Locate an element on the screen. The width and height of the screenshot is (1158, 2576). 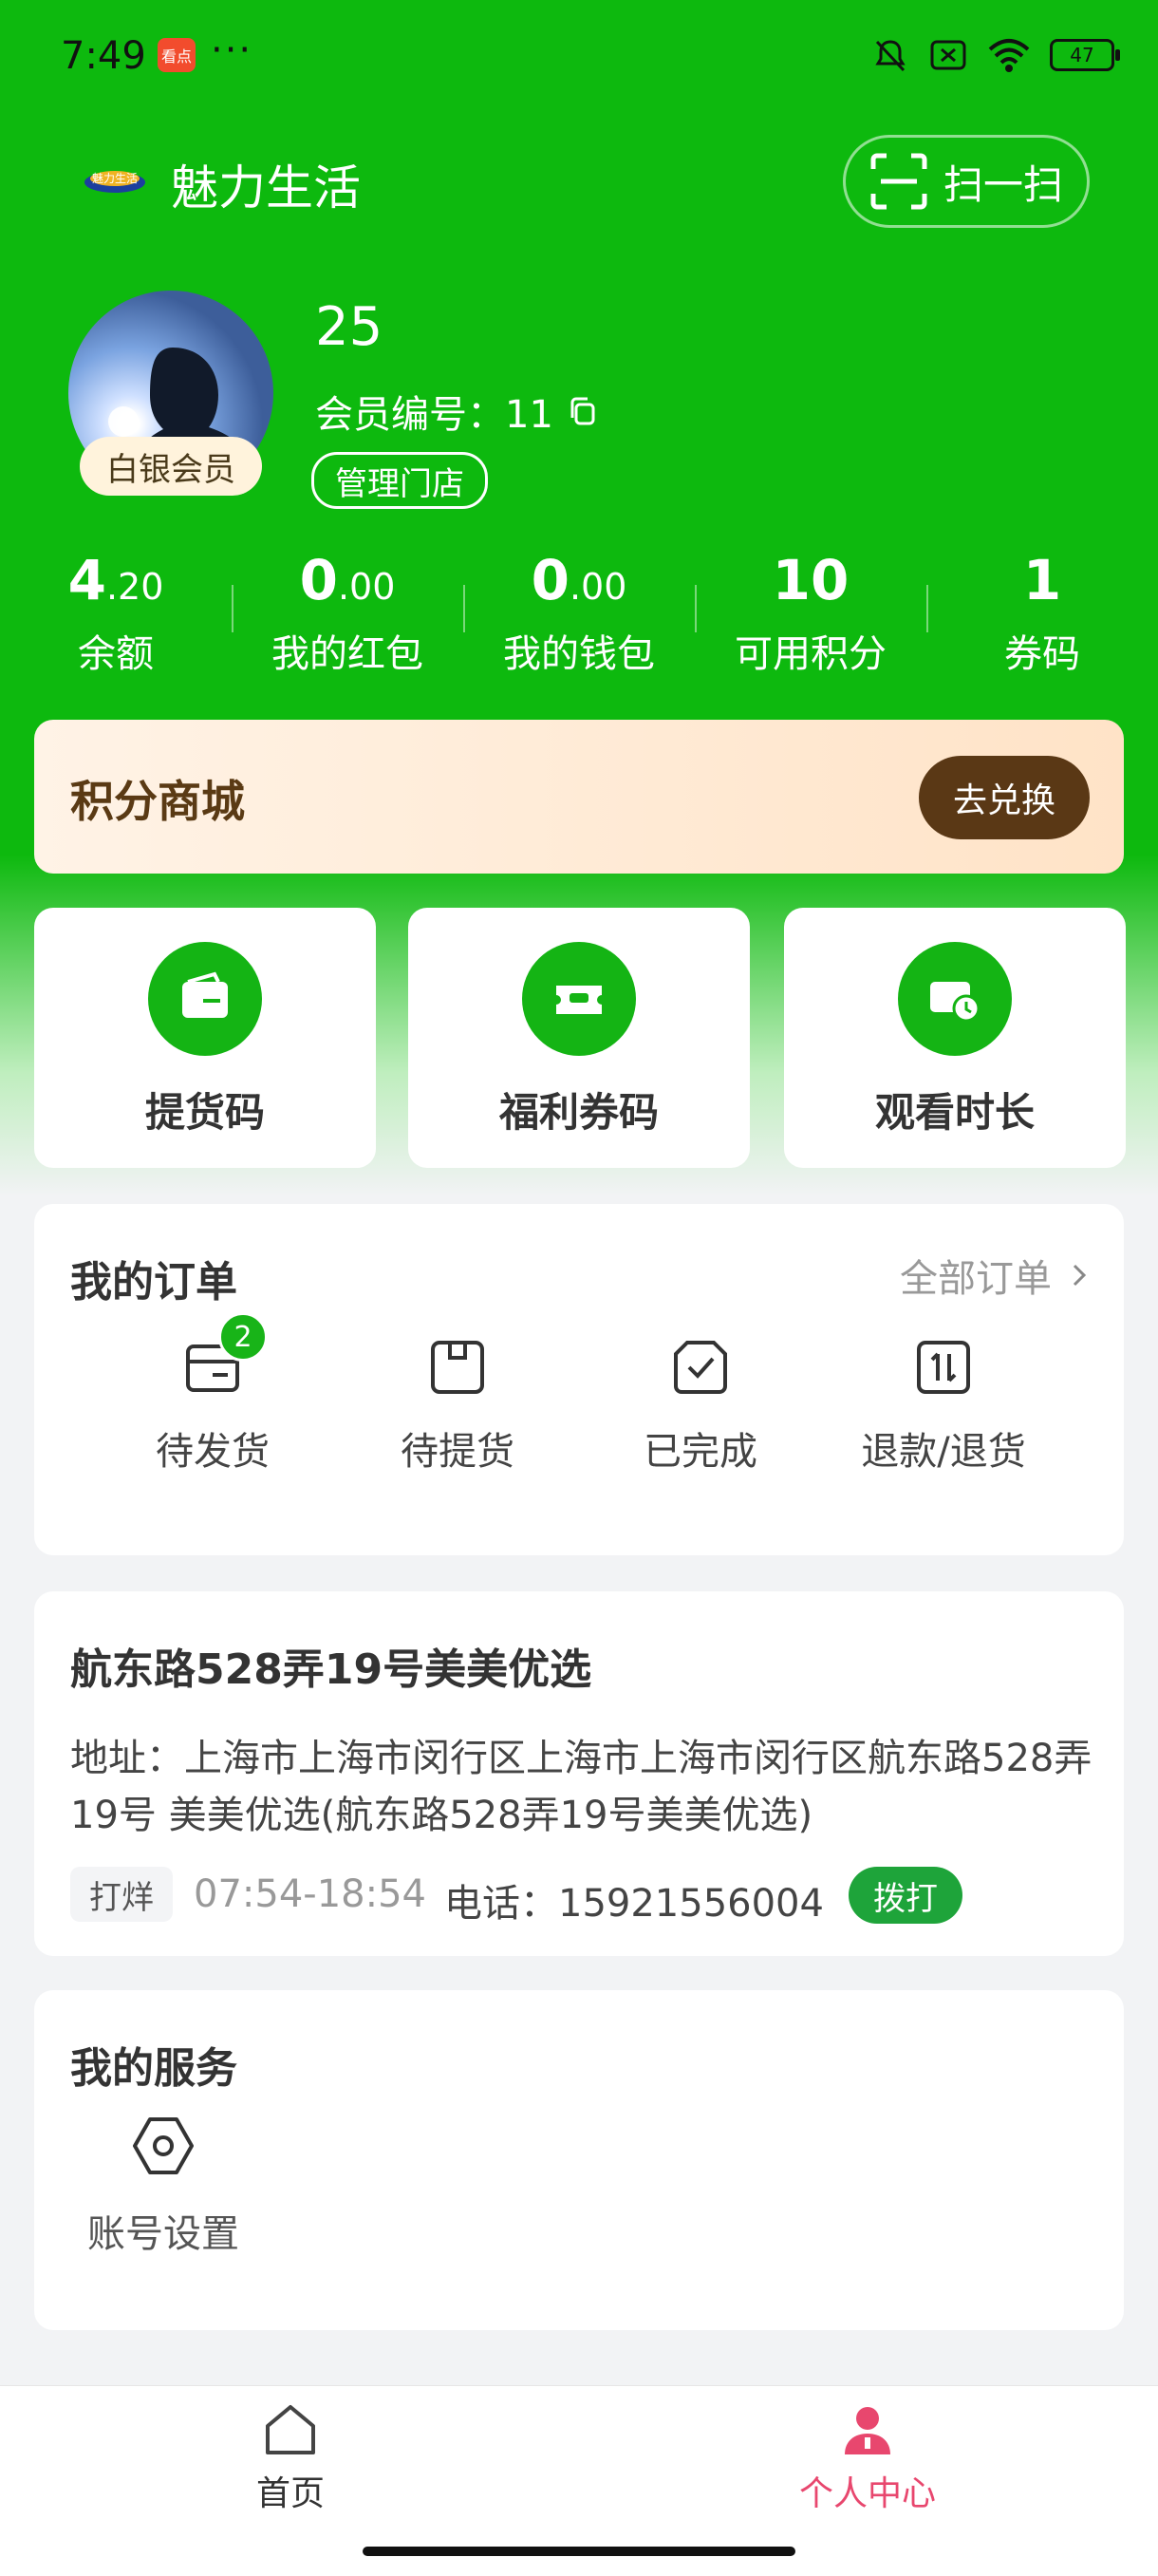
quick-action-coupon-code: 福利券码 is located at coordinates (579, 1038).